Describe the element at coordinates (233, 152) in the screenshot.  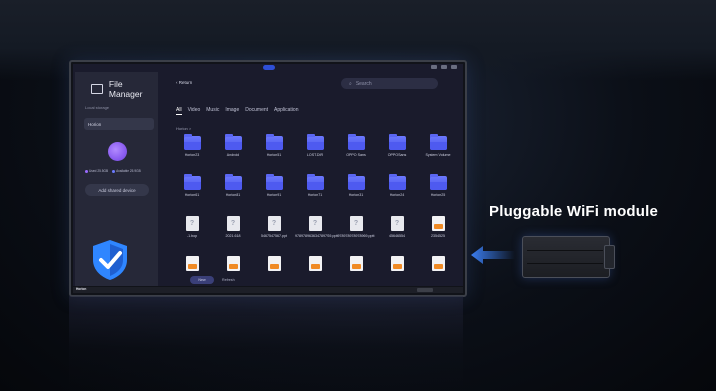
I see `folder-item: Android` at that location.